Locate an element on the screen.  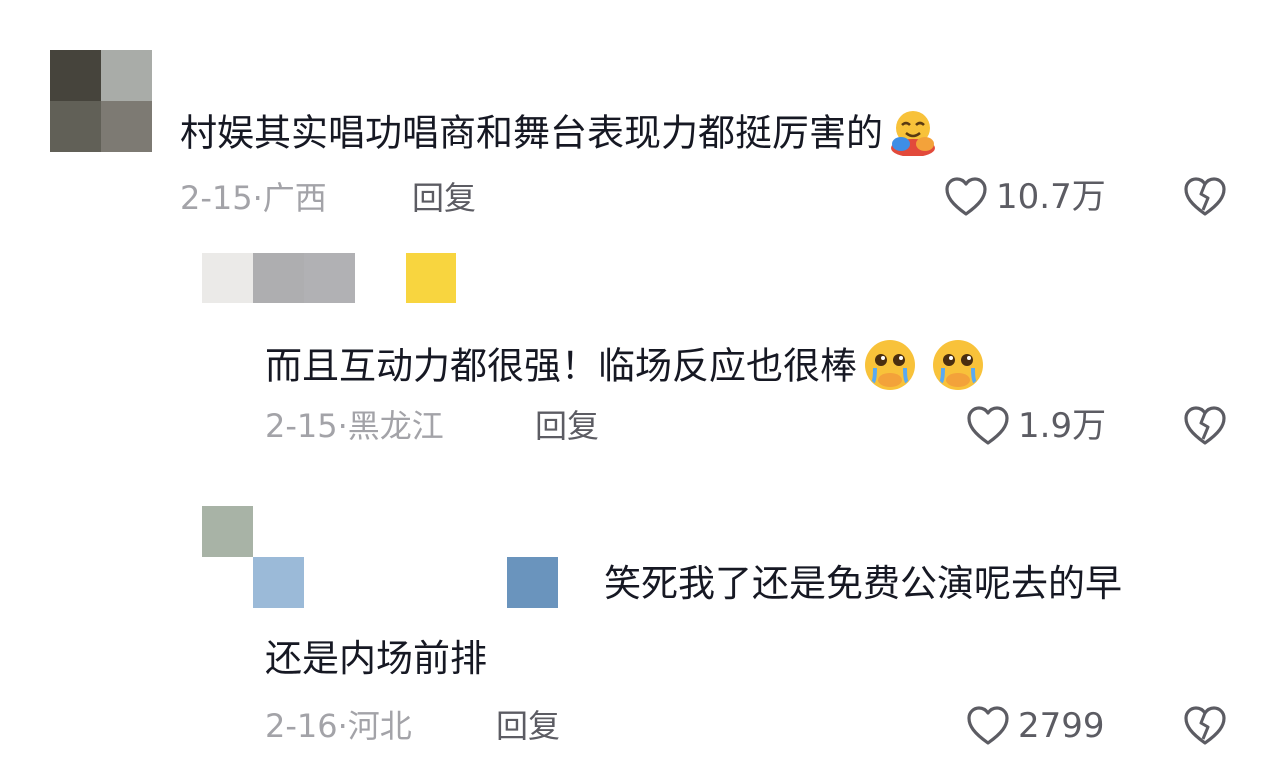
avatar is located at coordinates (101, 101).